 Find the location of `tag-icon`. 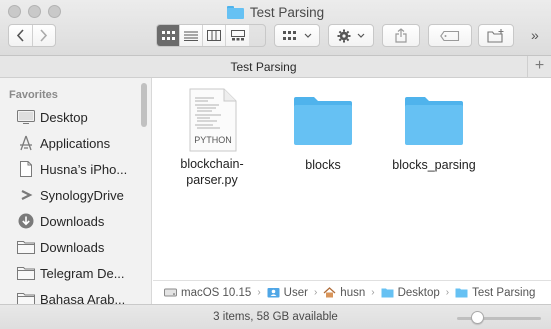

tag-icon is located at coordinates (450, 35).